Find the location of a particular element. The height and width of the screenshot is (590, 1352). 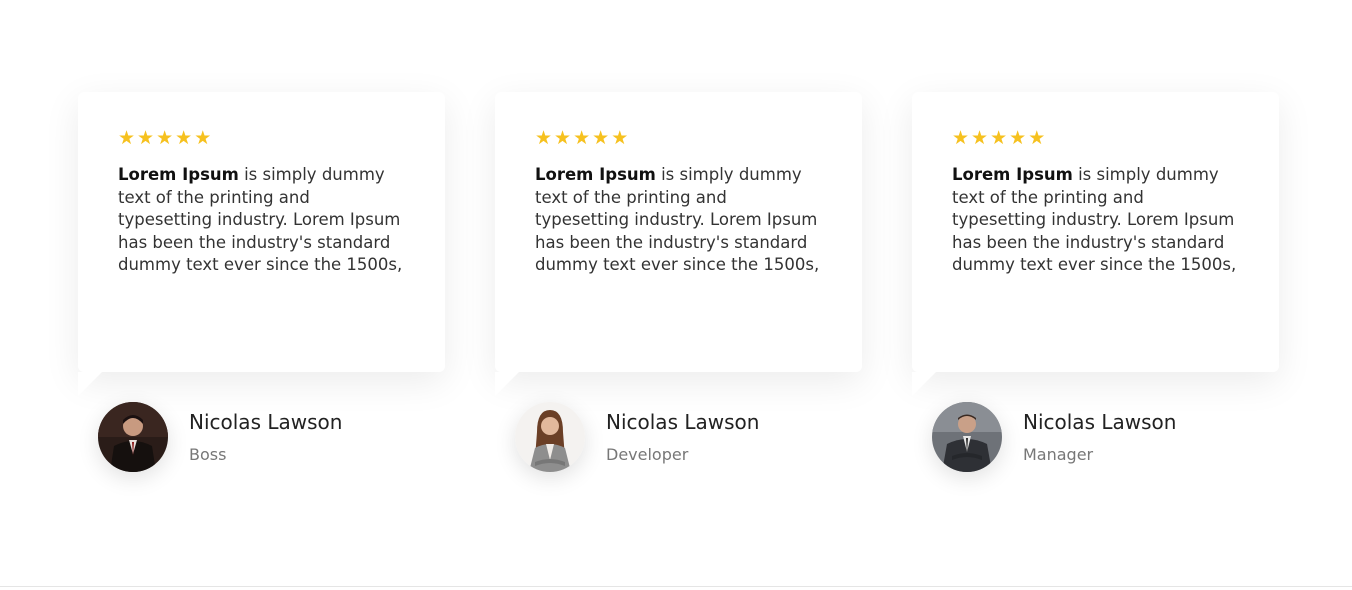

author-role: Developer is located at coordinates (647, 454).